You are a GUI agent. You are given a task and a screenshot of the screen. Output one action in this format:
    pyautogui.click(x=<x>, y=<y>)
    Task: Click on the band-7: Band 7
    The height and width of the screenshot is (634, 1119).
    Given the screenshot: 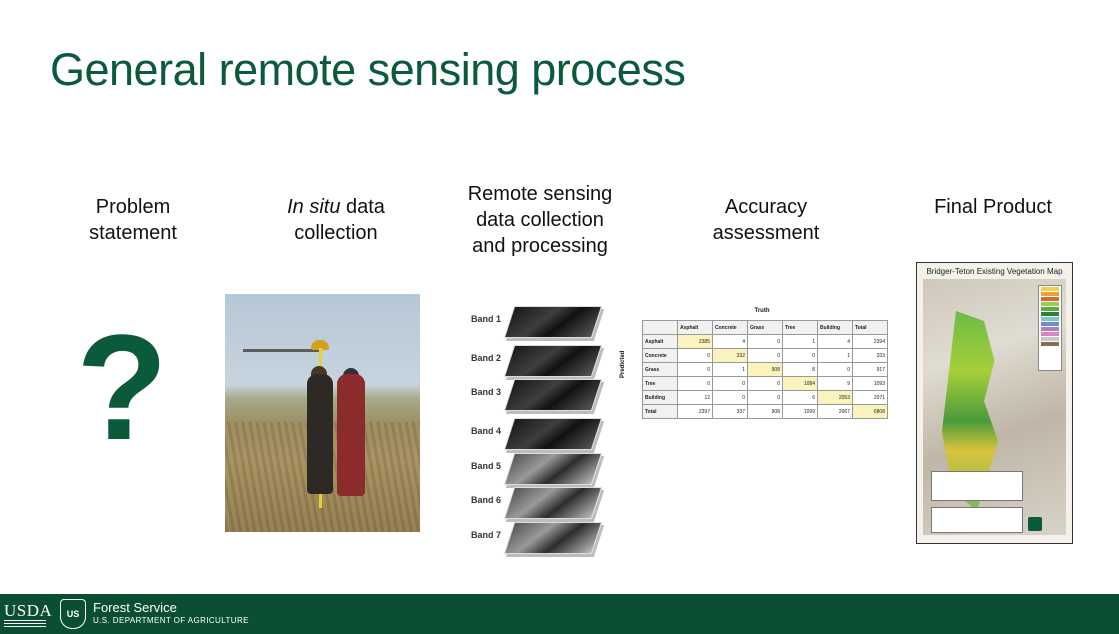 What is the action you would take?
    pyautogui.click(x=541, y=538)
    